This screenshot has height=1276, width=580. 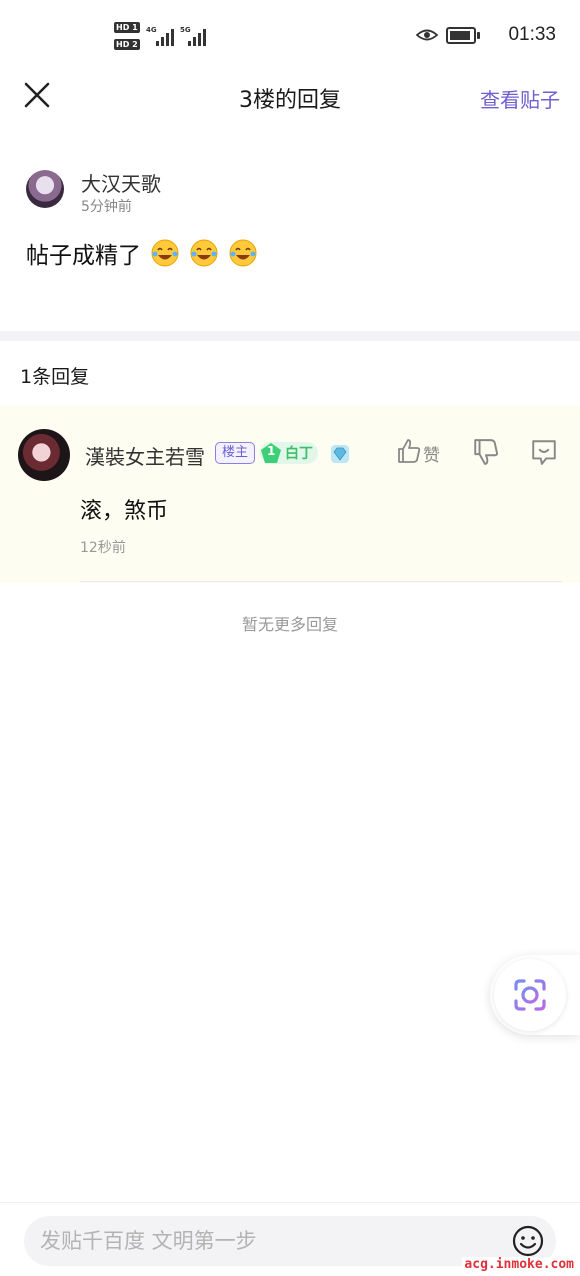 I want to click on like-label: 赞, so click(x=431, y=456).